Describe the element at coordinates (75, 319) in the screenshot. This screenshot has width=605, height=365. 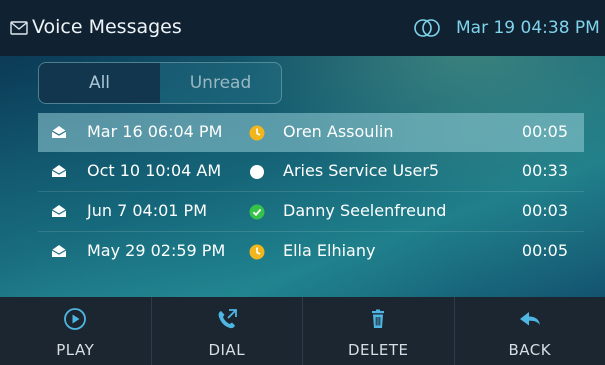
I see `play-icon` at that location.